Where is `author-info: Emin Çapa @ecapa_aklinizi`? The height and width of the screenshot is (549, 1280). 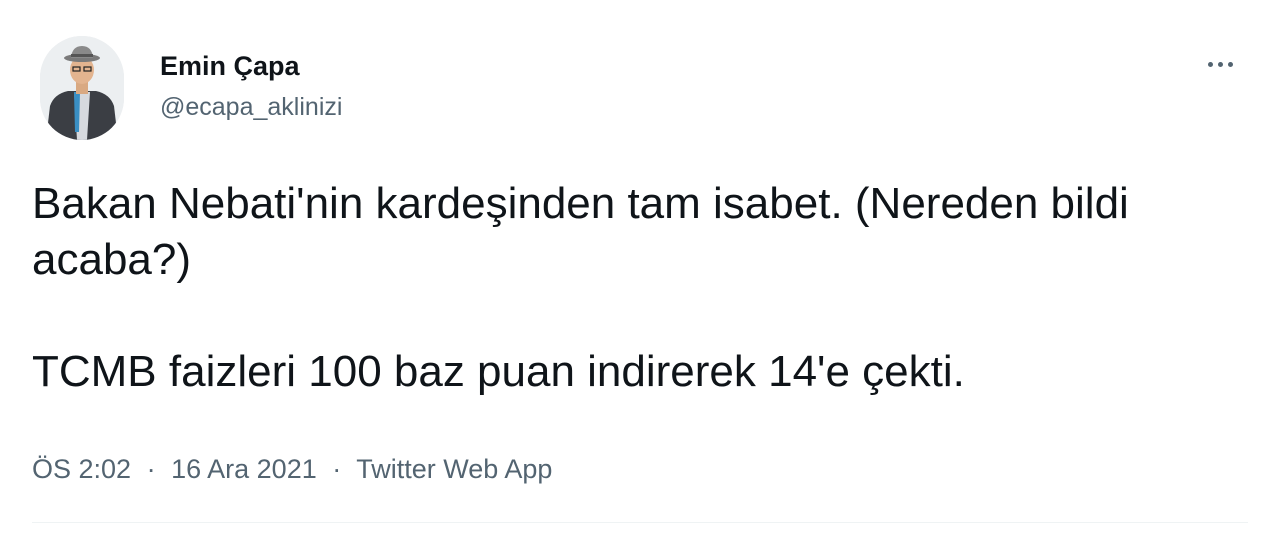
author-info: Emin Çapa @ecapa_aklinizi is located at coordinates (251, 86).